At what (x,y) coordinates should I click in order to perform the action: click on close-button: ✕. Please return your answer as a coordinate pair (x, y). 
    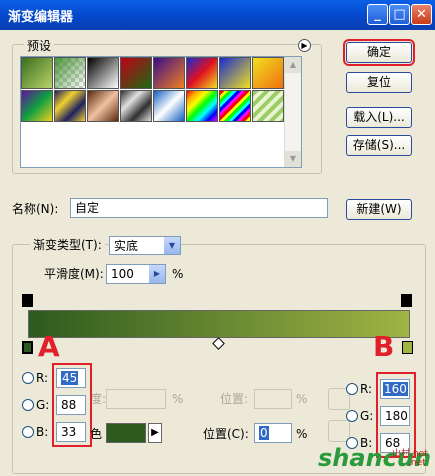
    Looking at the image, I should click on (421, 14).